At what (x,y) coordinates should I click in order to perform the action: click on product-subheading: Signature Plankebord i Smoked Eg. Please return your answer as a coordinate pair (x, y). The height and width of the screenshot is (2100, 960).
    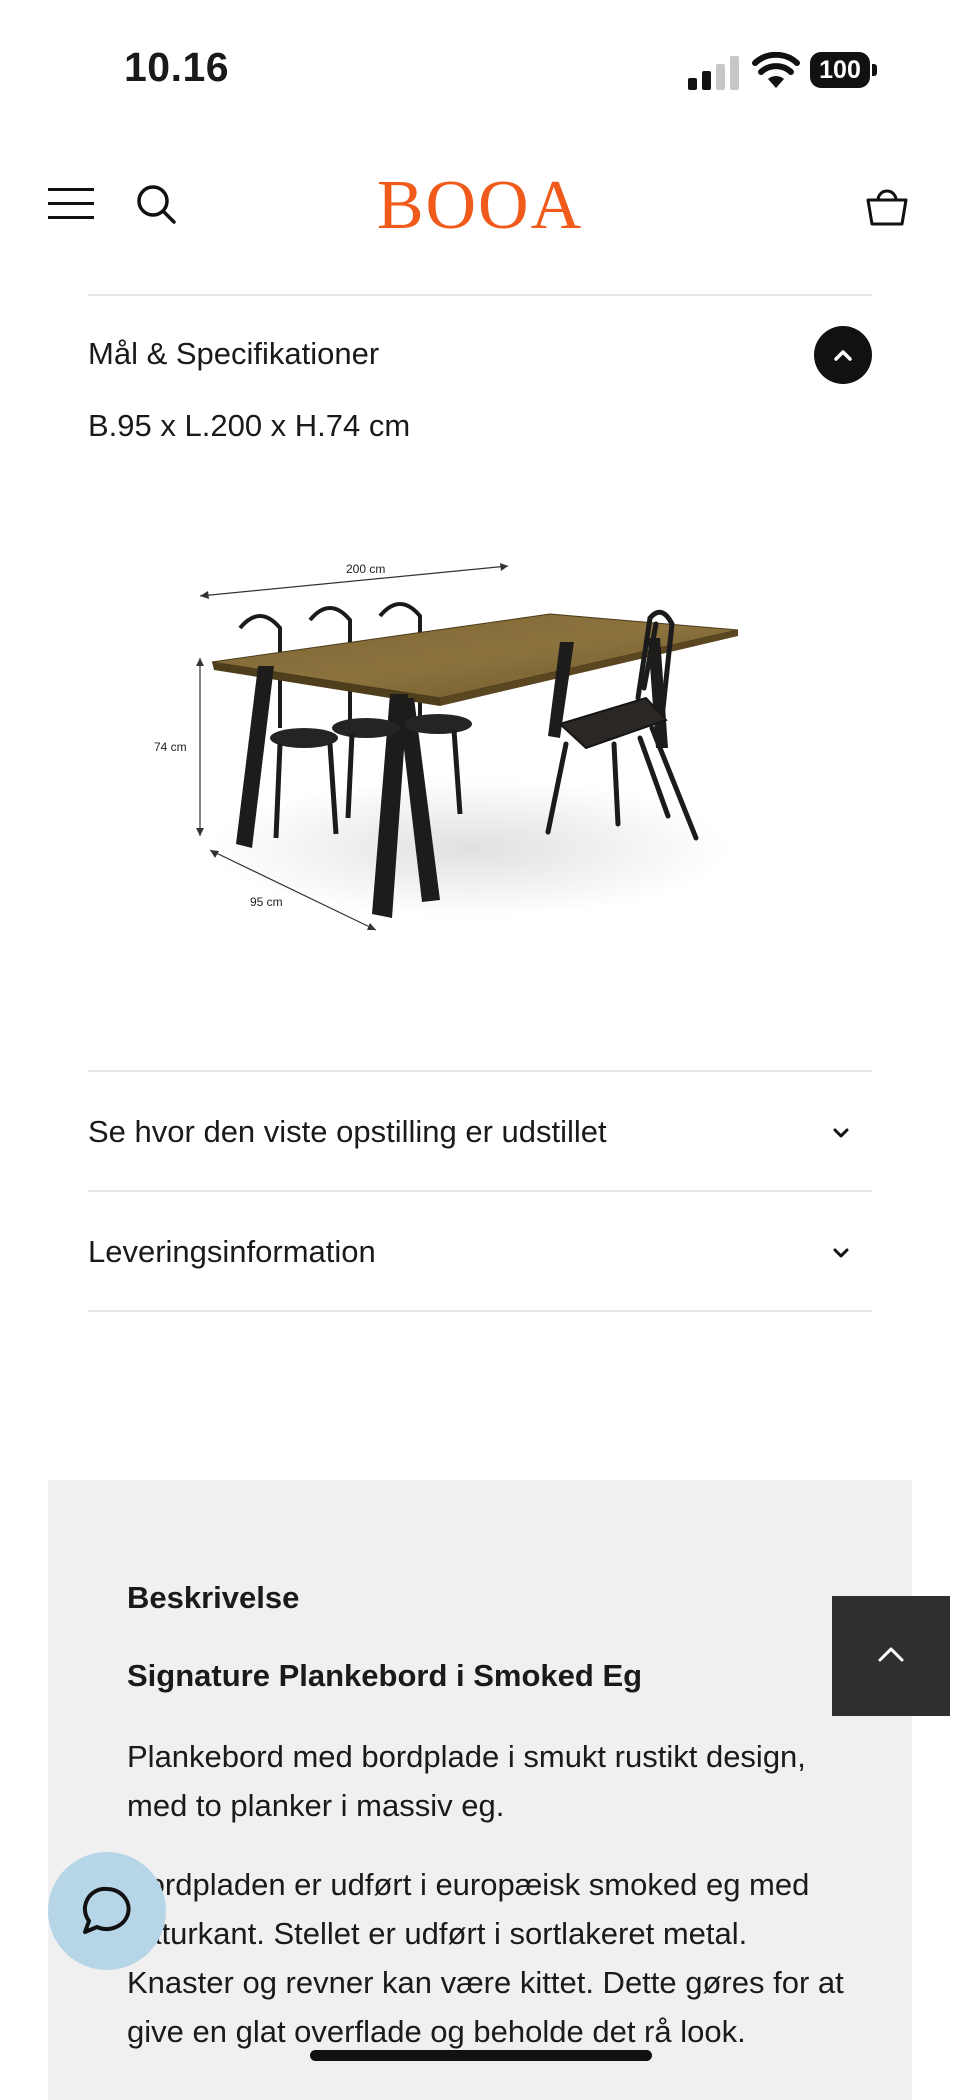
    Looking at the image, I should click on (385, 1675).